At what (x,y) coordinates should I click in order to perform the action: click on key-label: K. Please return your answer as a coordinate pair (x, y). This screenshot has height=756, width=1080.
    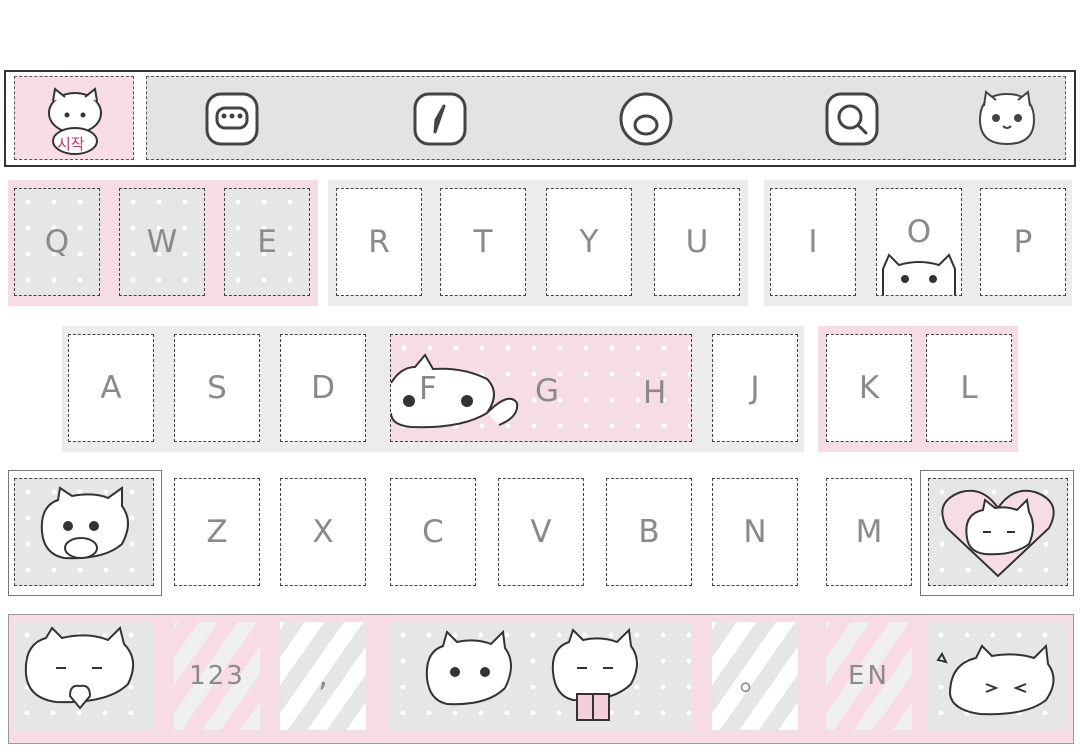
    Looking at the image, I should click on (869, 388).